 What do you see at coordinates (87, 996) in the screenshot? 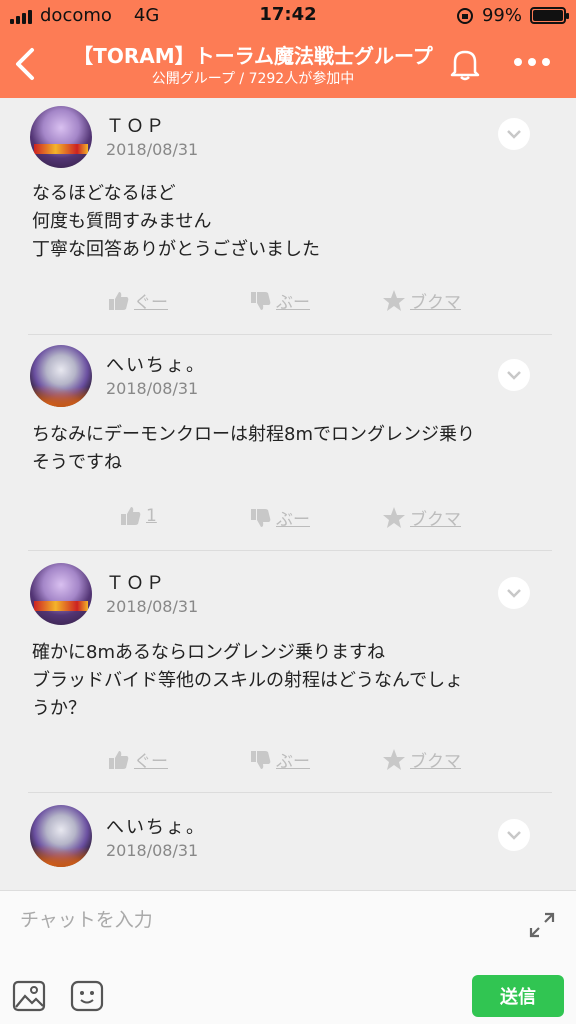
I see `emoji-icon` at bounding box center [87, 996].